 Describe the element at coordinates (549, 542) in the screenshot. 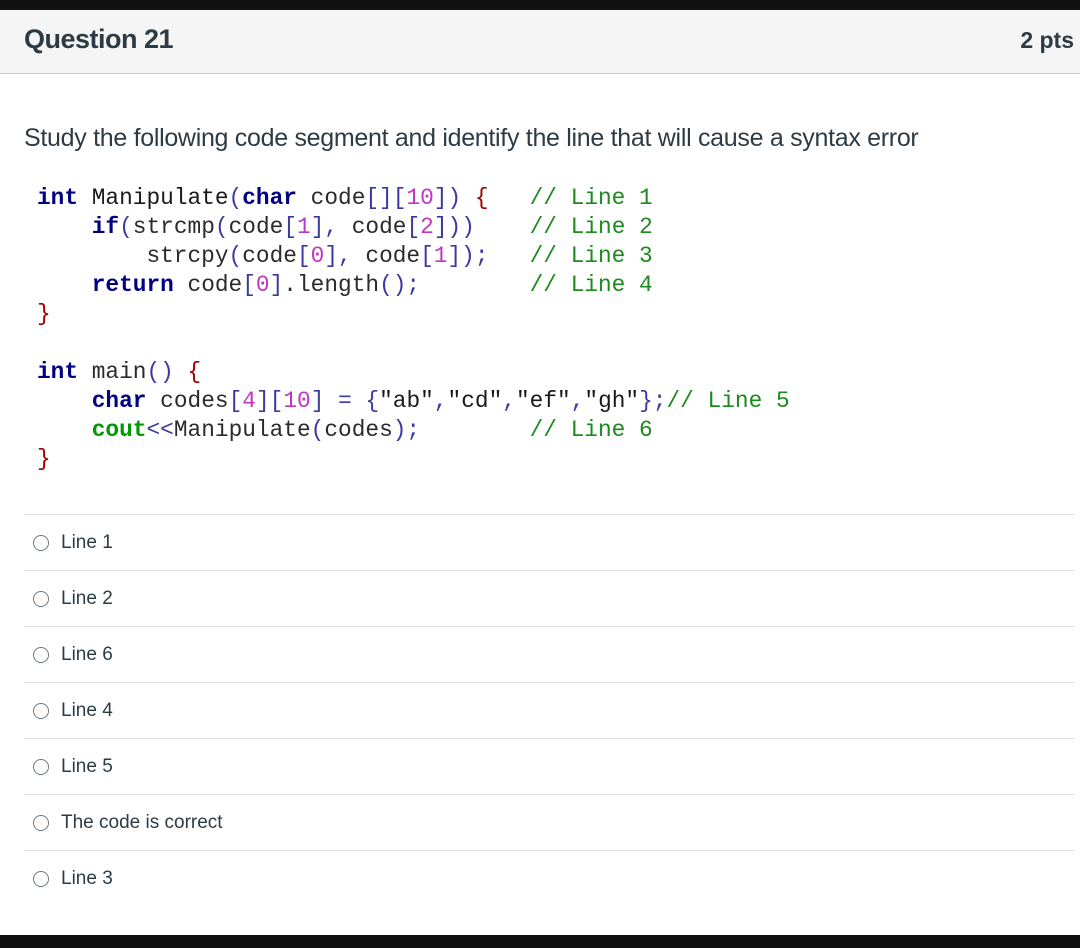

I see `answer-option: Line 1` at that location.